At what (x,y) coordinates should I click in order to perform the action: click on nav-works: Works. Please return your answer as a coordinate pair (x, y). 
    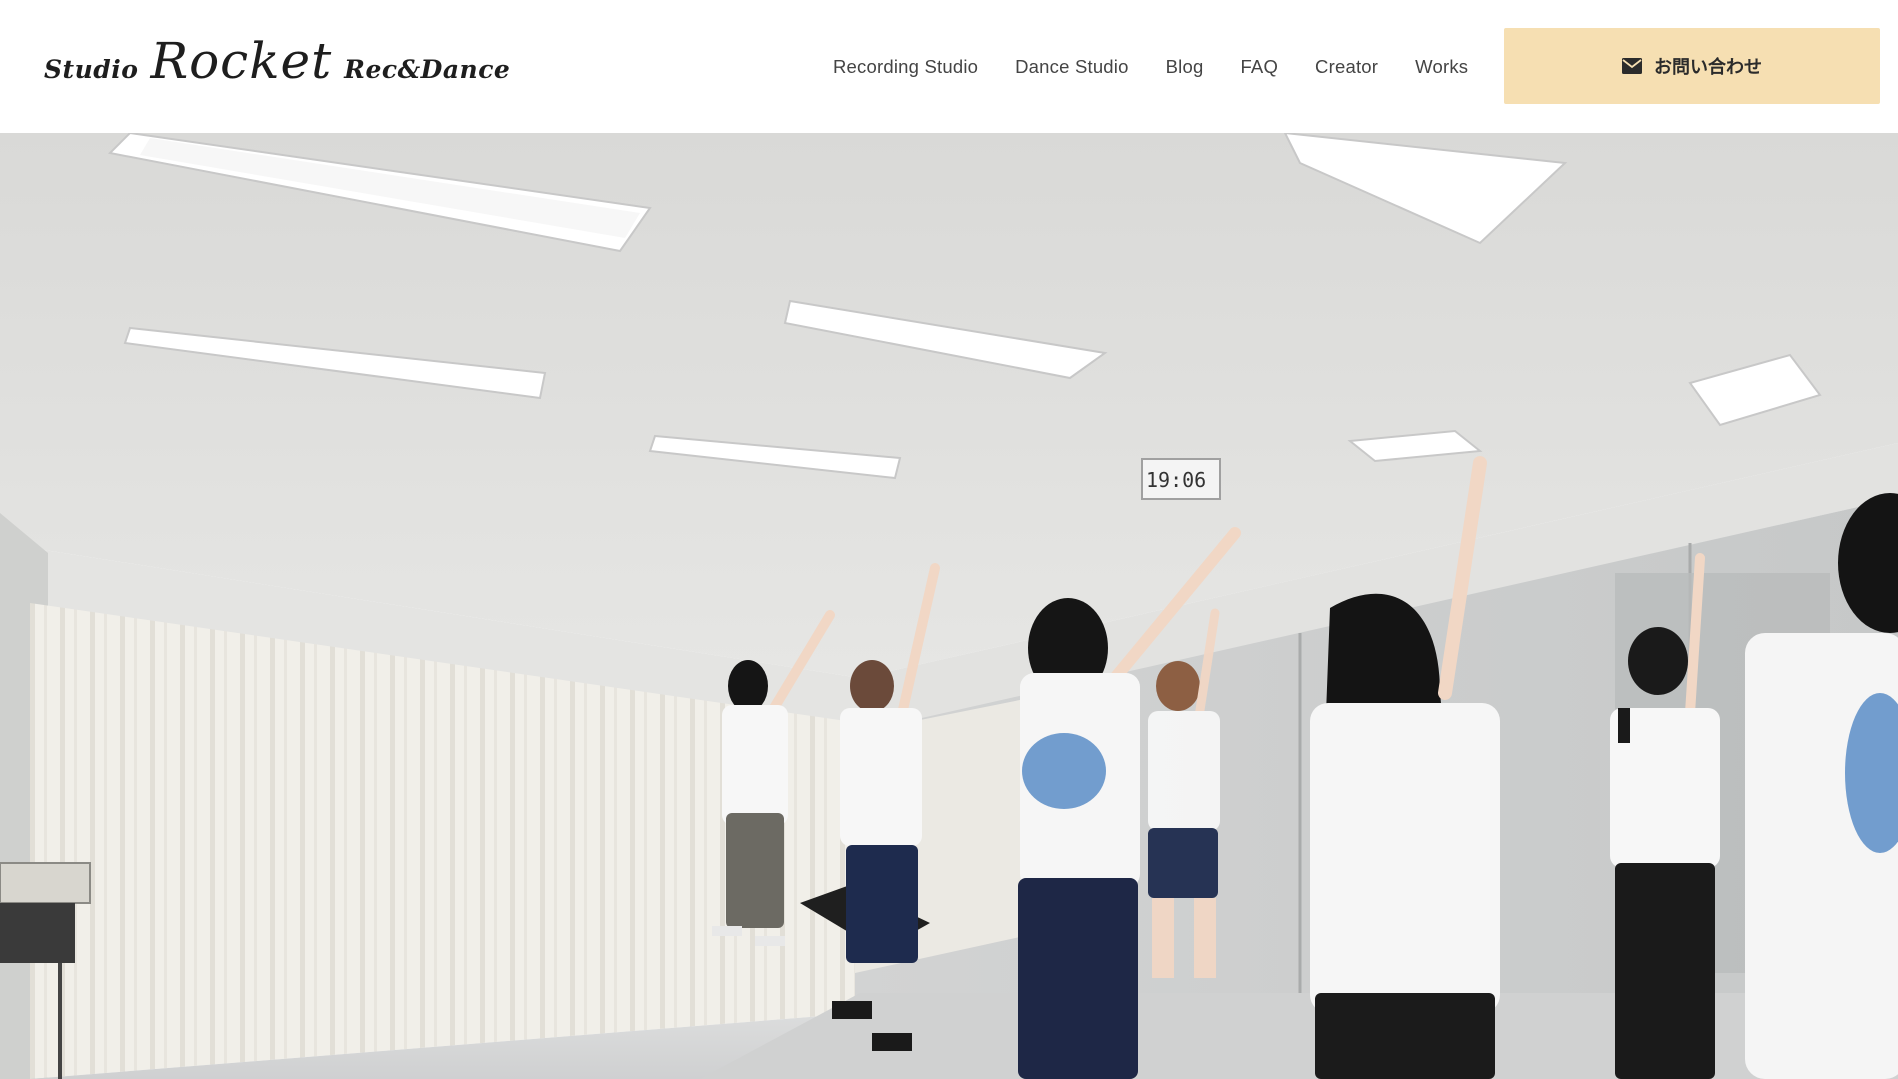
    Looking at the image, I should click on (1441, 67).